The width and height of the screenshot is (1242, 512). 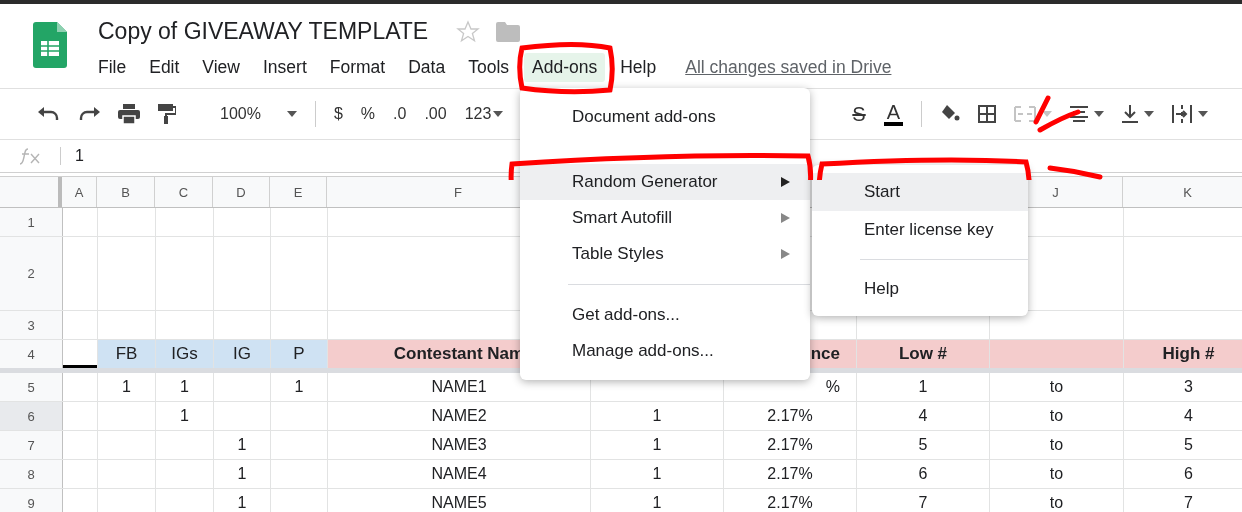 I want to click on merge-cells-icon, so click(x=1025, y=114).